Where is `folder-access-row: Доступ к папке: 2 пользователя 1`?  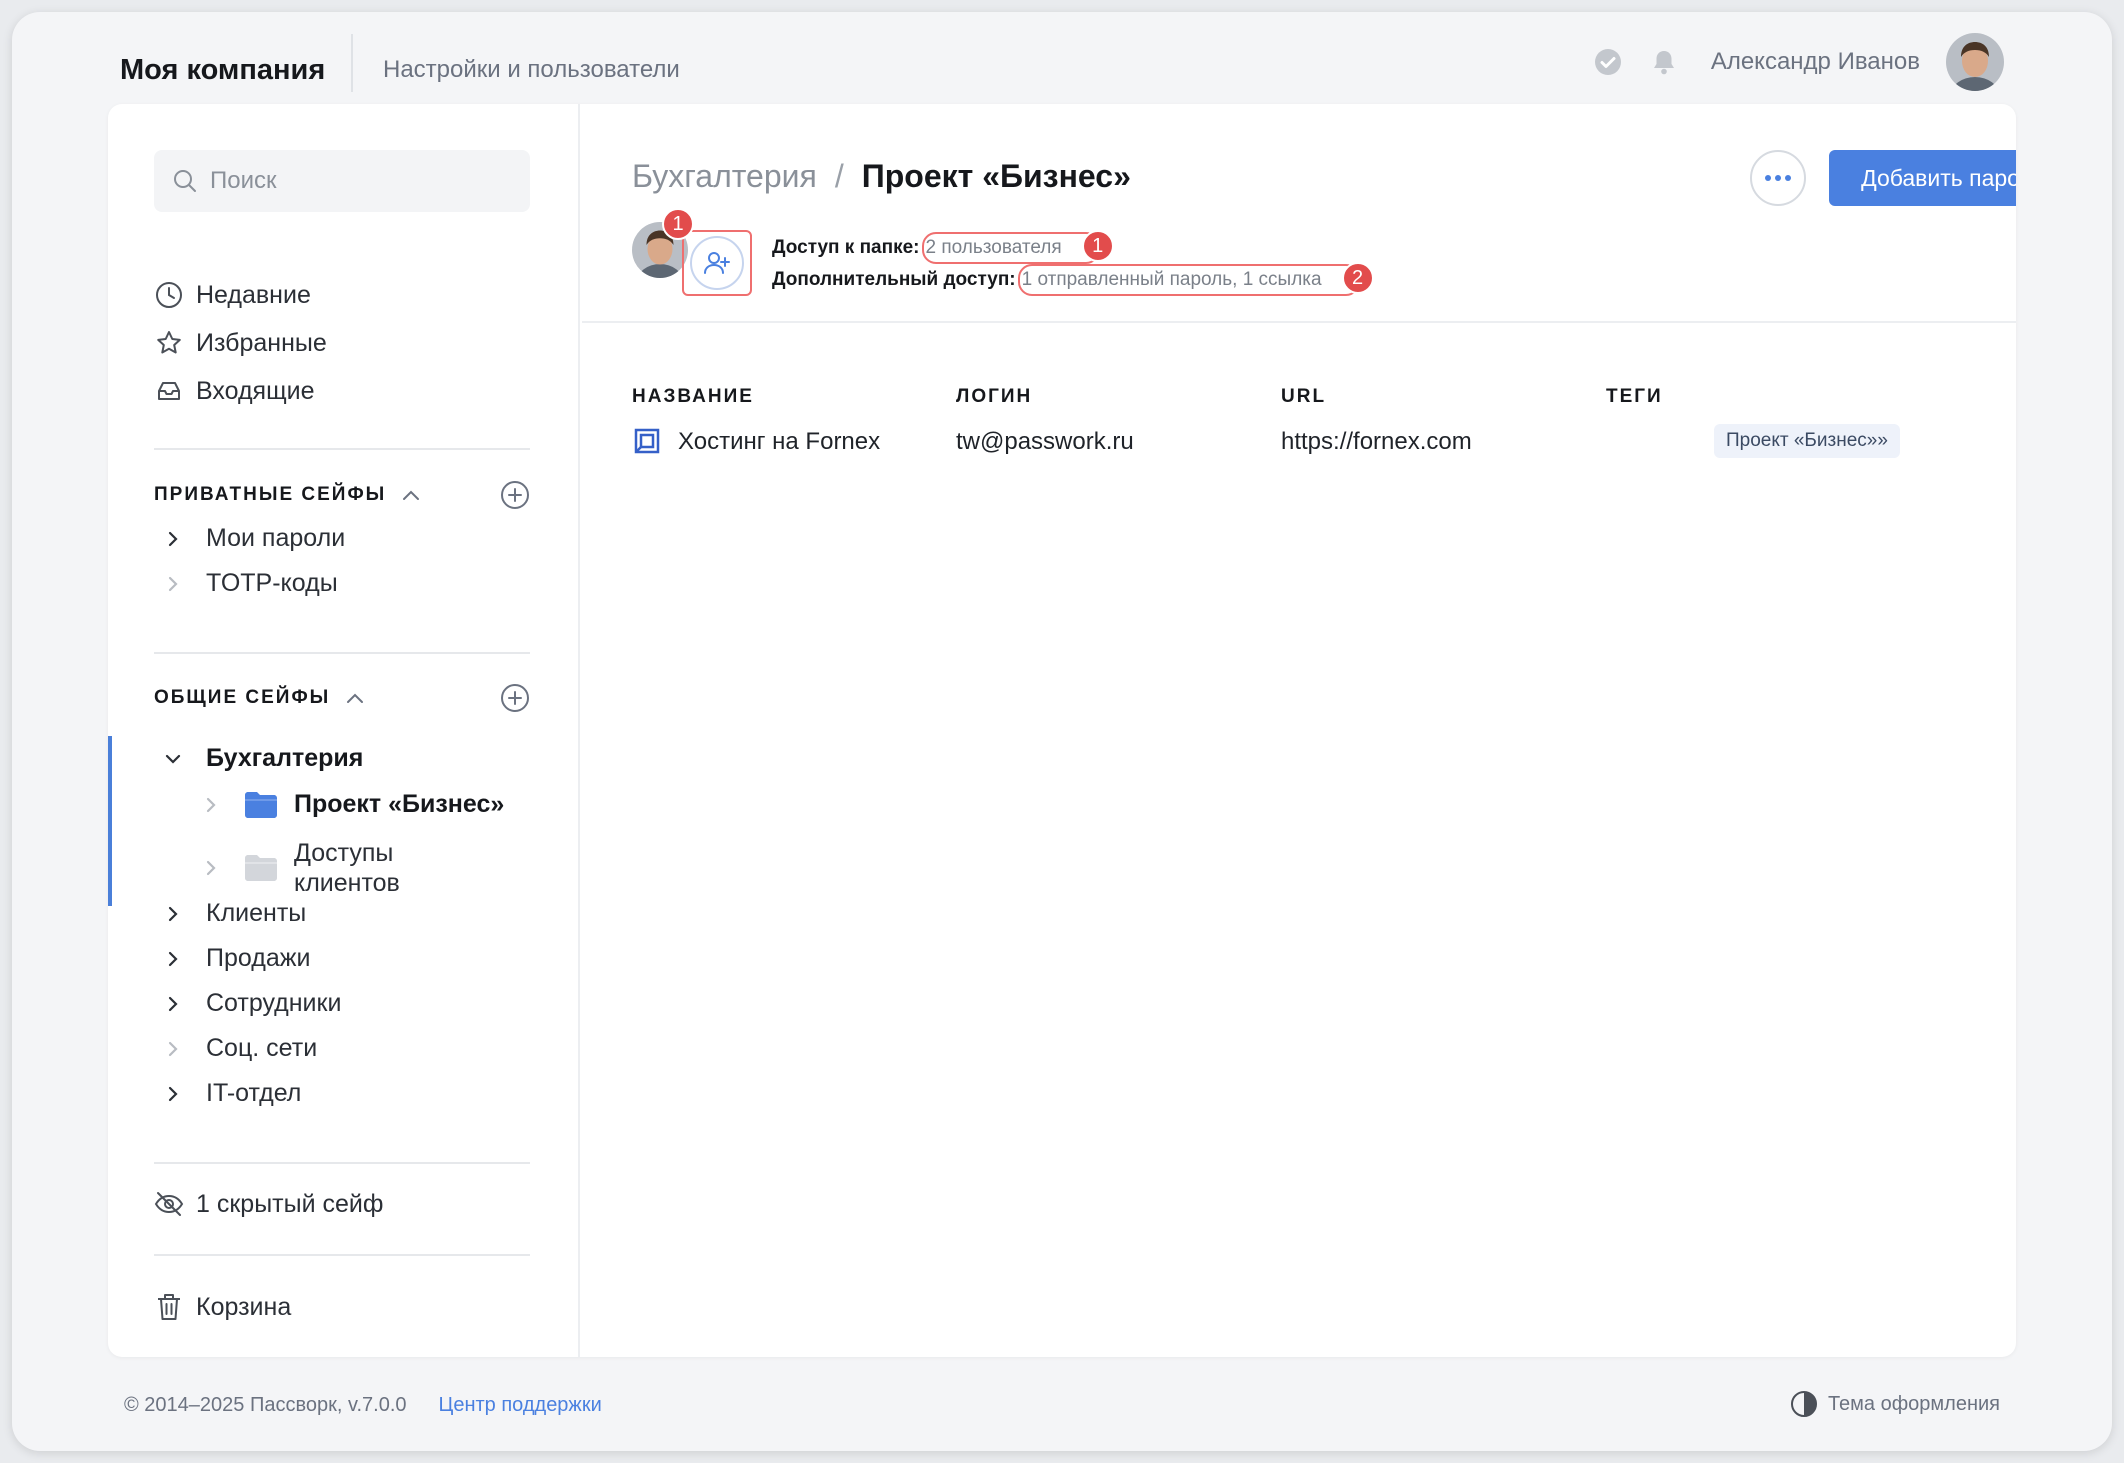
folder-access-row: Доступ к папке: 2 пользователя 1 is located at coordinates (1066, 247).